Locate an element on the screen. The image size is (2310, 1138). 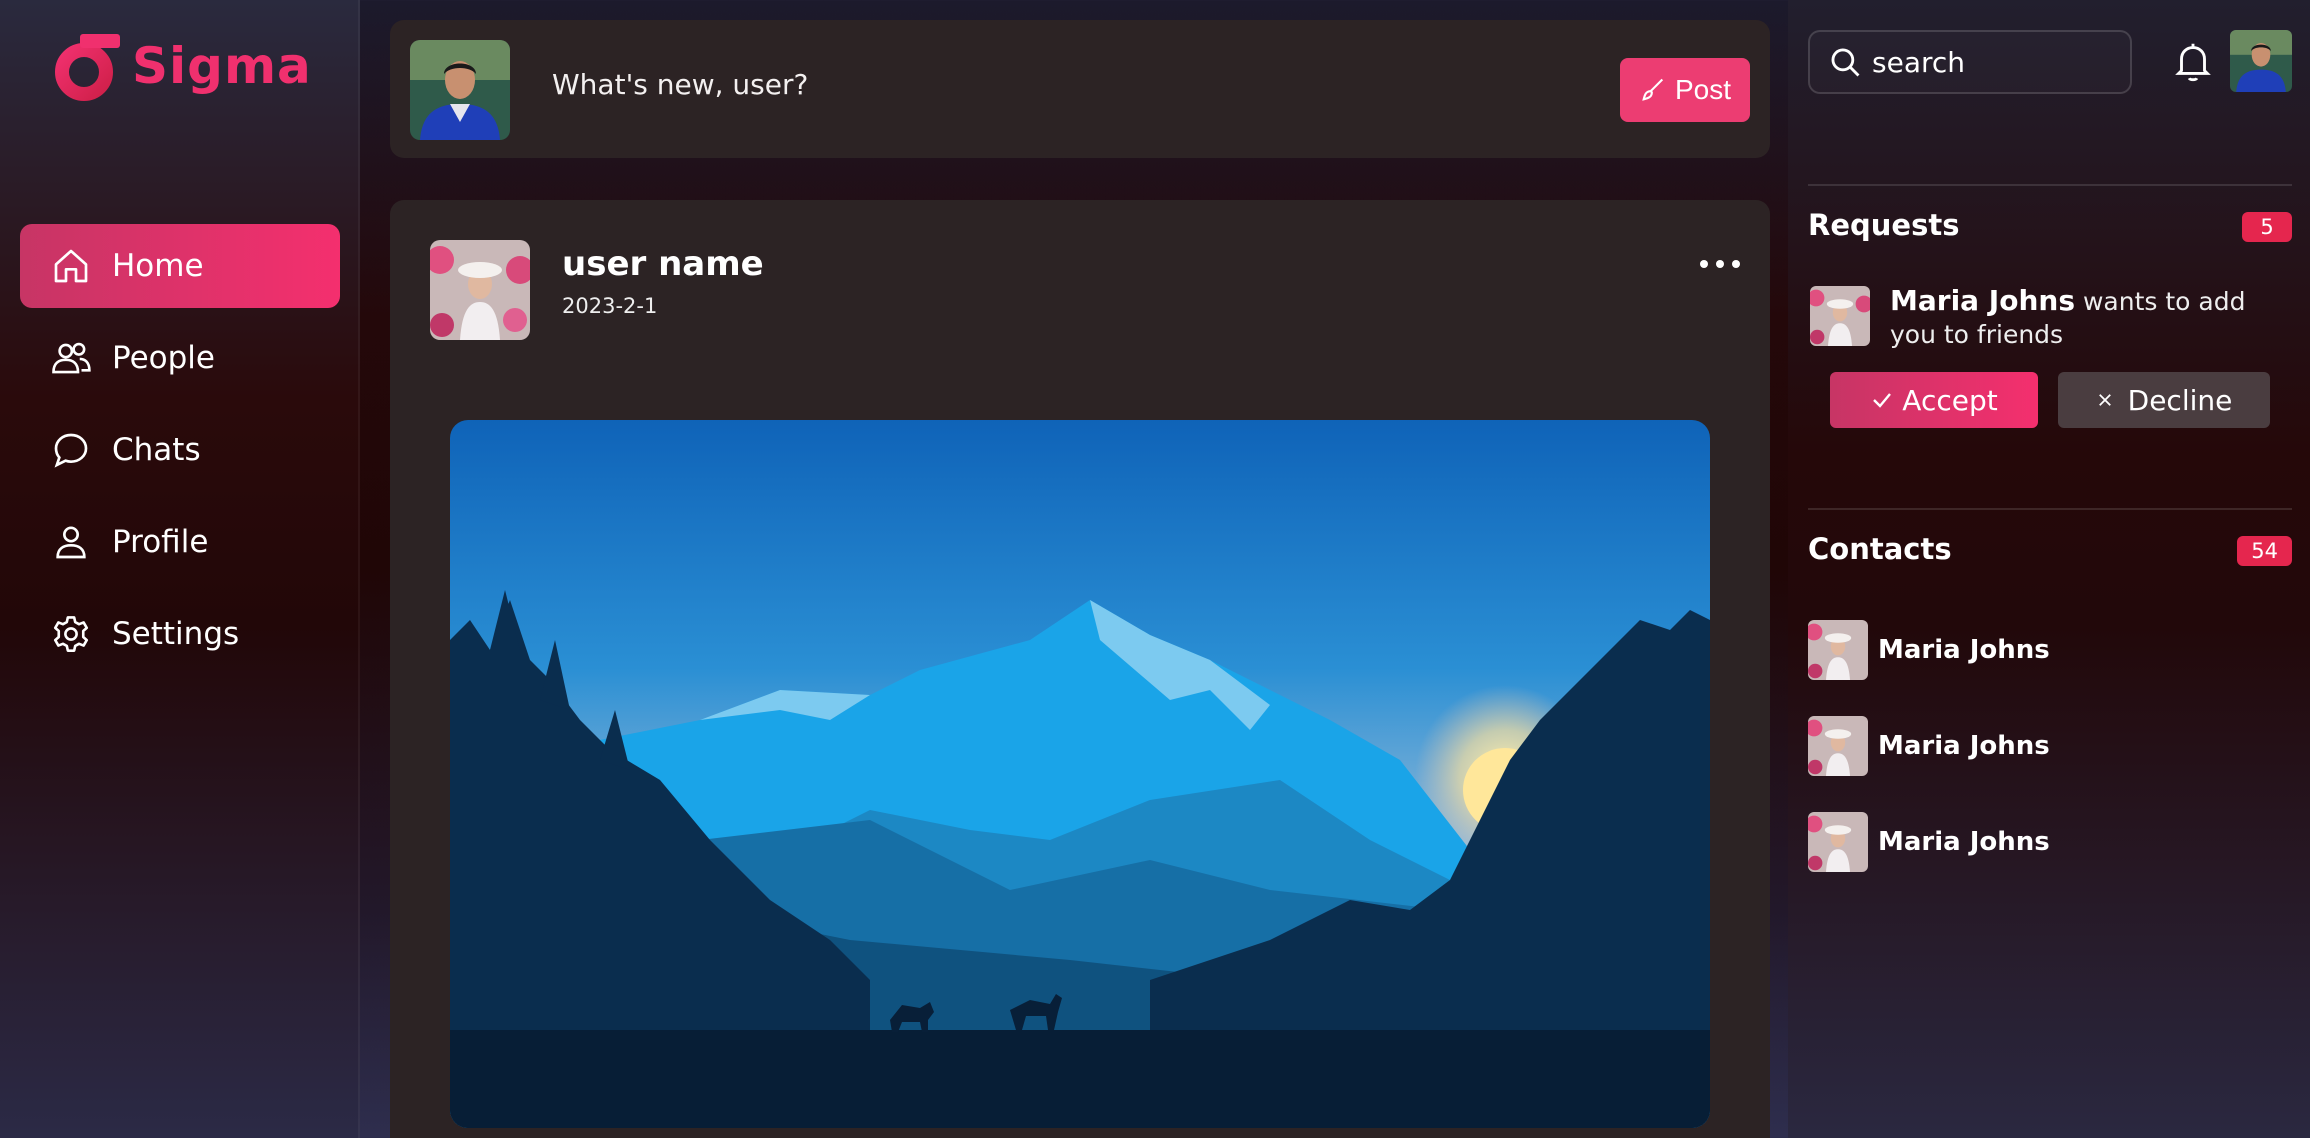
logo-text: Sigma is located at coordinates (222, 66).